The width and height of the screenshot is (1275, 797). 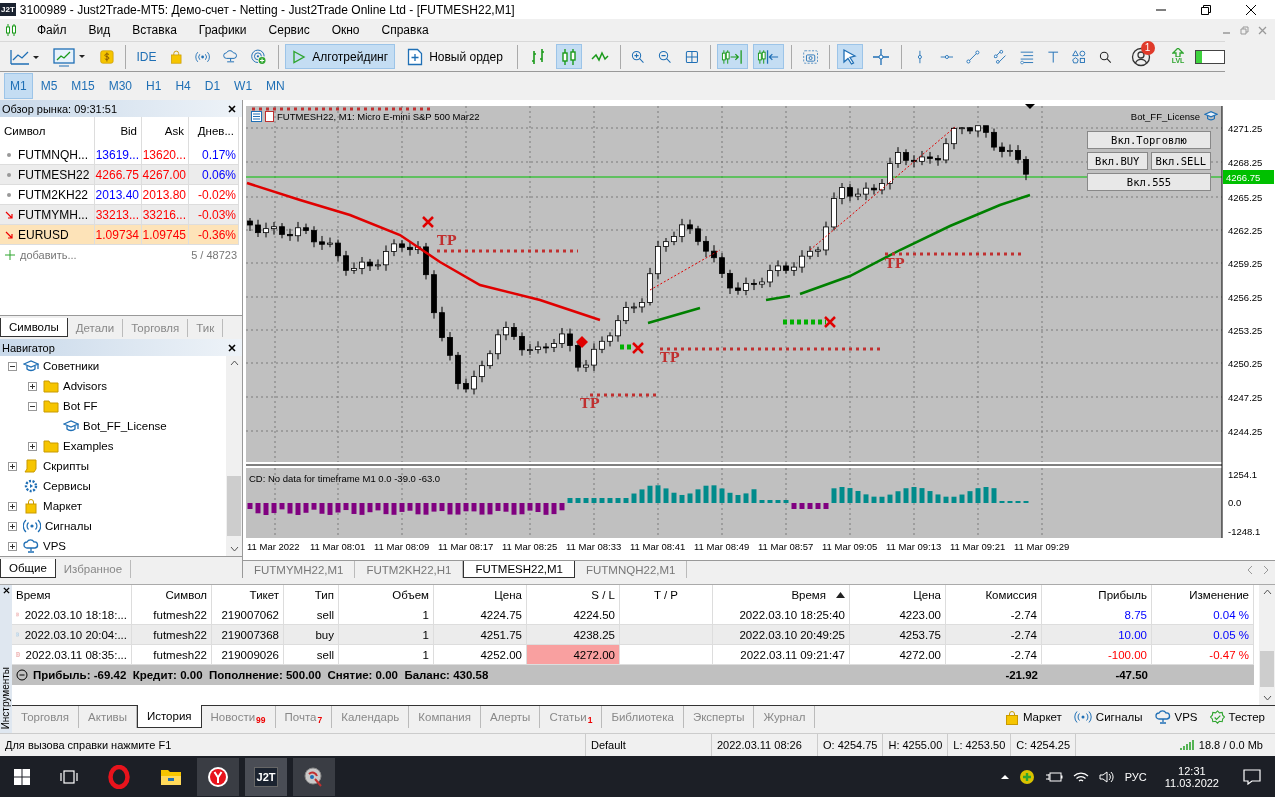 What do you see at coordinates (18, 86) in the screenshot?
I see `timeframe-button: M1` at bounding box center [18, 86].